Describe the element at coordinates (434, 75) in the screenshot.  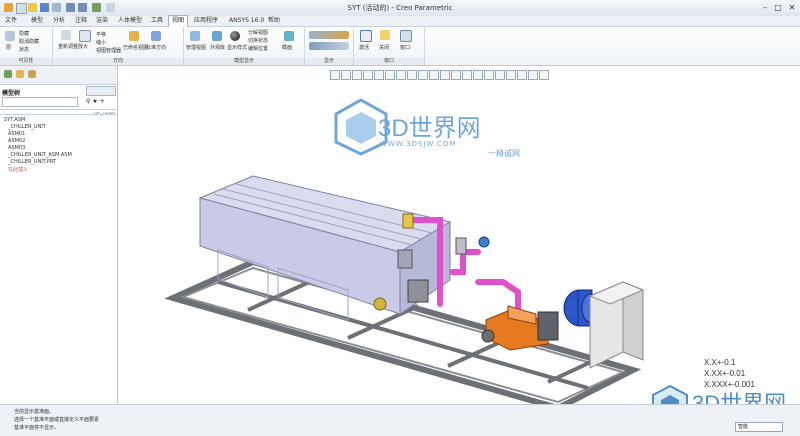
I see `datum-axes-icon` at that location.